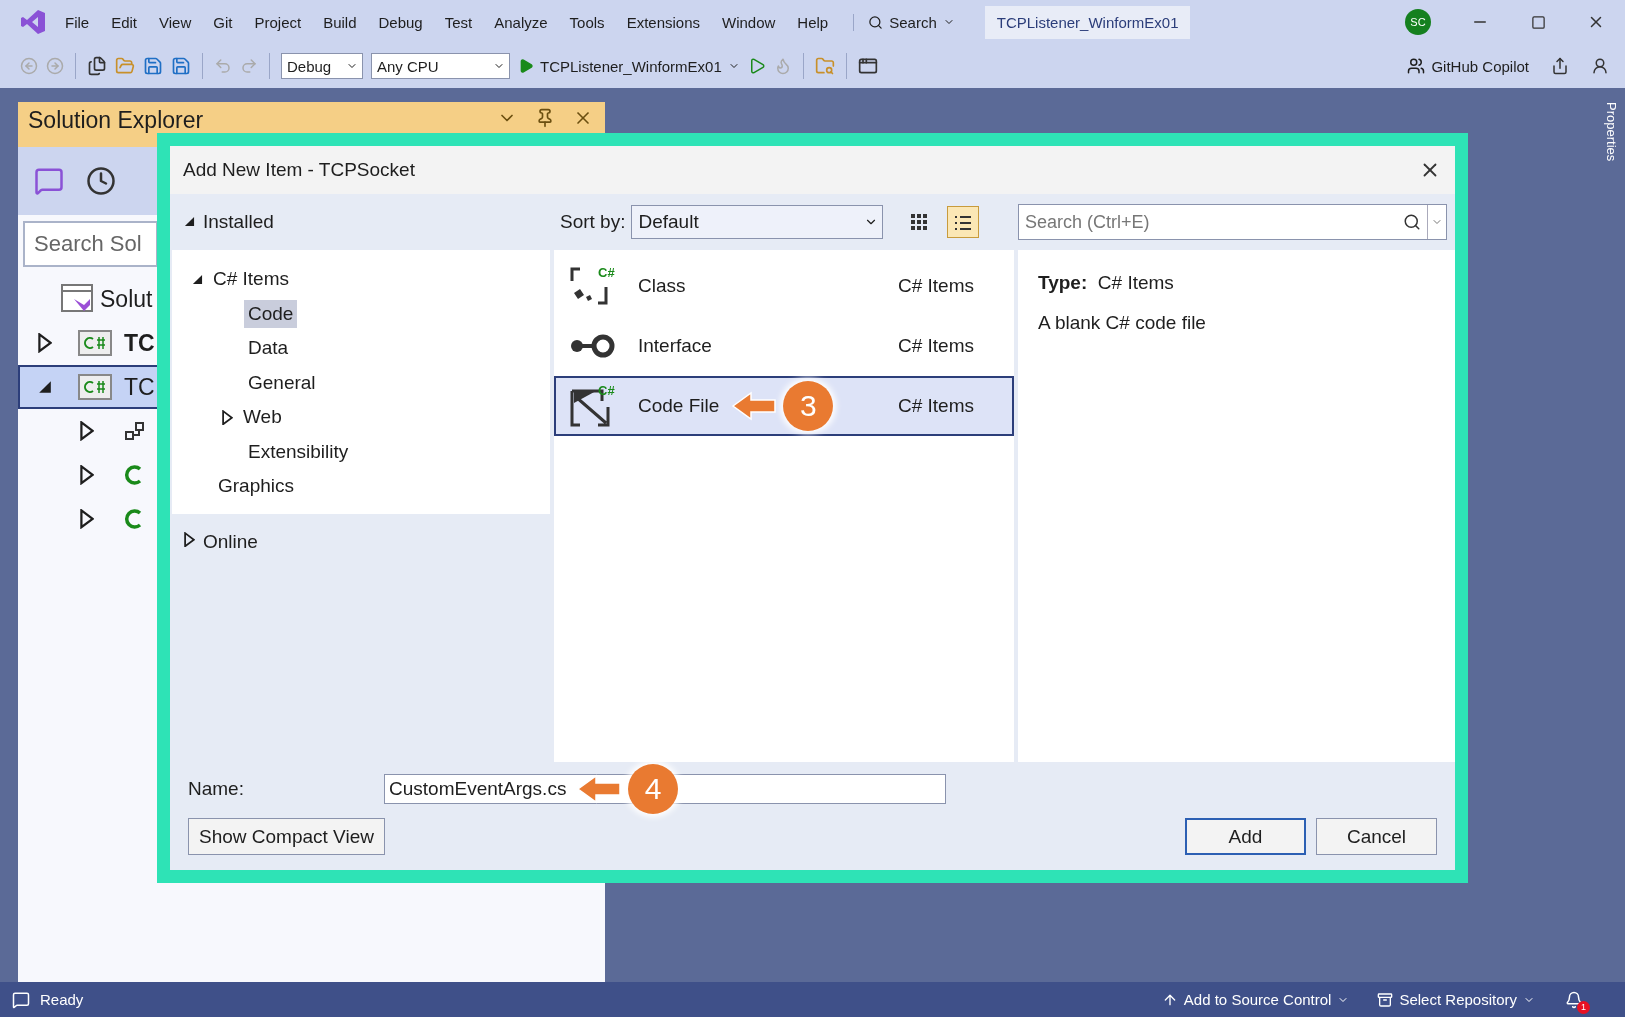 The height and width of the screenshot is (1017, 1625). I want to click on tree-label: Solut, so click(126, 299).